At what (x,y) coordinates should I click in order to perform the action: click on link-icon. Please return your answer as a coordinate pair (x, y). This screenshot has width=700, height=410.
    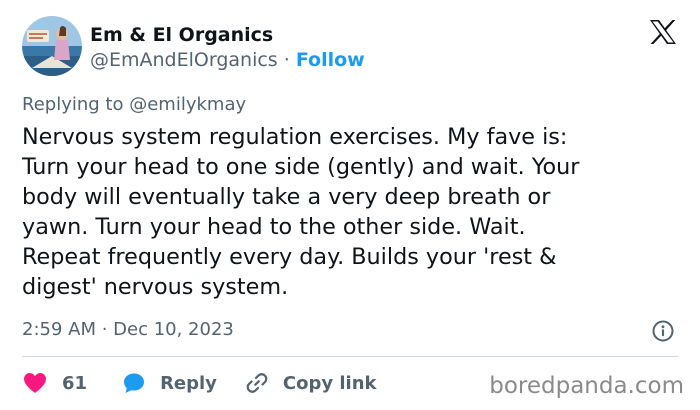
    Looking at the image, I should click on (257, 383).